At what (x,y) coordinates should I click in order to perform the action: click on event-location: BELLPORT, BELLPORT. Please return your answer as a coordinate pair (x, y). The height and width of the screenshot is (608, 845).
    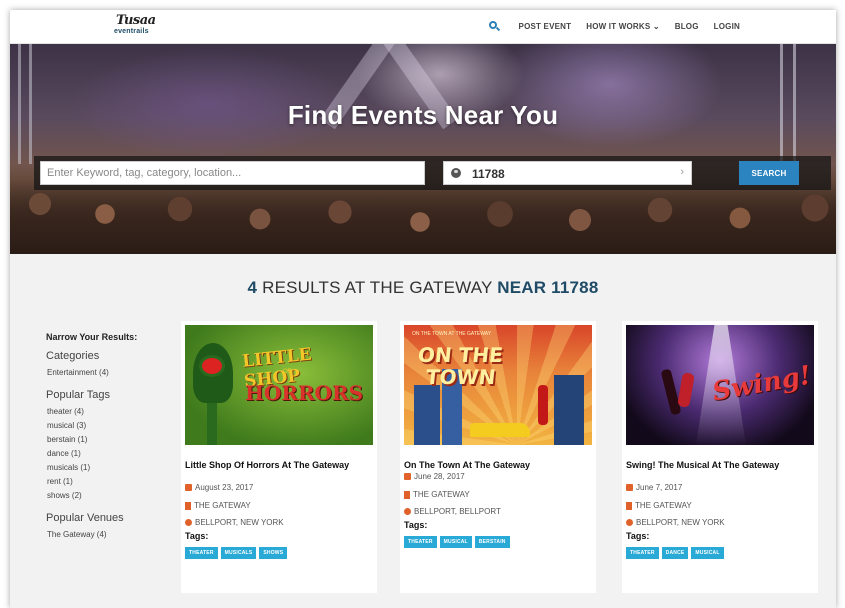
    Looking at the image, I should click on (452, 511).